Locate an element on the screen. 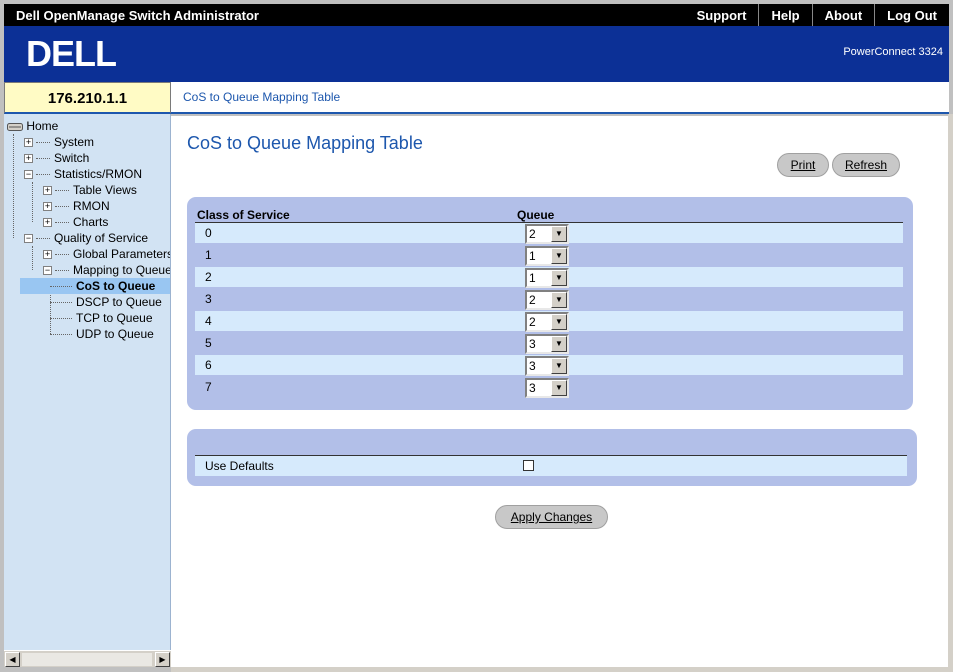 Image resolution: width=953 pixels, height=672 pixels. tree-item-global-params: + Global Parameters is located at coordinates (107, 254).